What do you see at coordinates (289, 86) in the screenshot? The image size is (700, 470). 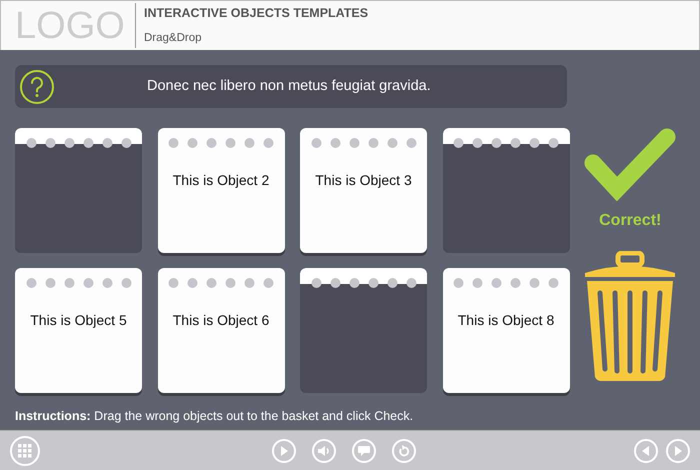 I see `question-text: Donec nec libero non metus feugiat gravida.` at bounding box center [289, 86].